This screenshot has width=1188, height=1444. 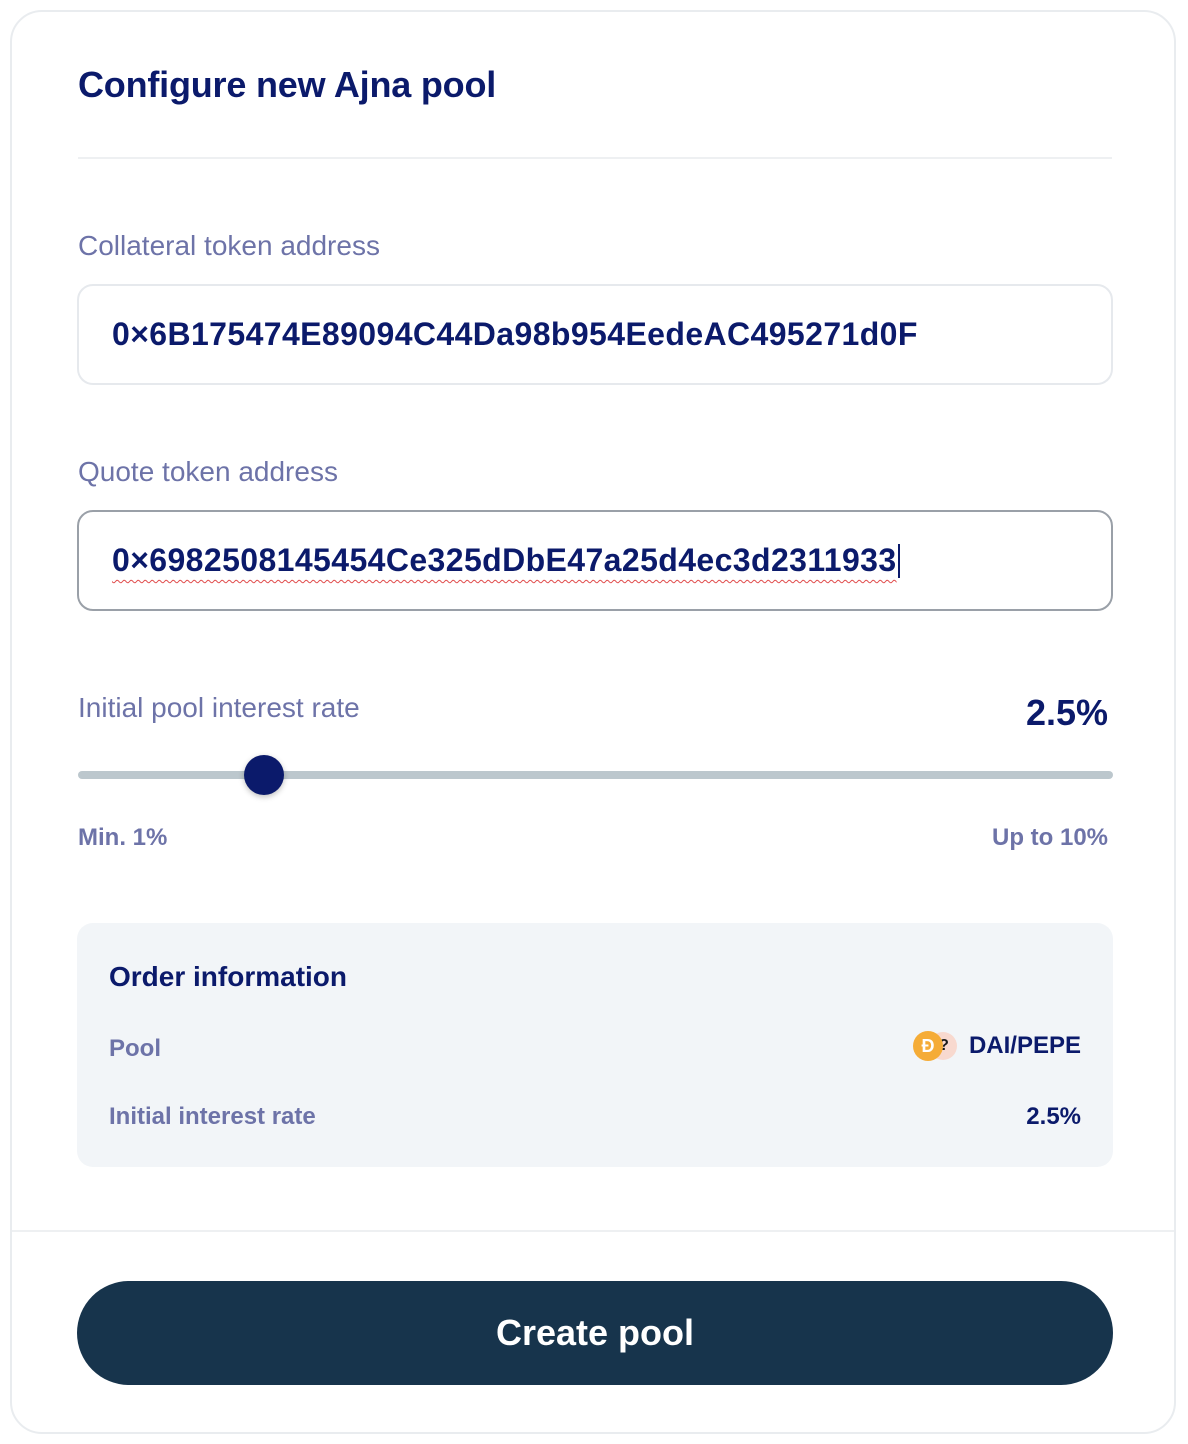 What do you see at coordinates (1049, 837) in the screenshot?
I see `slider-max-label: Up to 10%` at bounding box center [1049, 837].